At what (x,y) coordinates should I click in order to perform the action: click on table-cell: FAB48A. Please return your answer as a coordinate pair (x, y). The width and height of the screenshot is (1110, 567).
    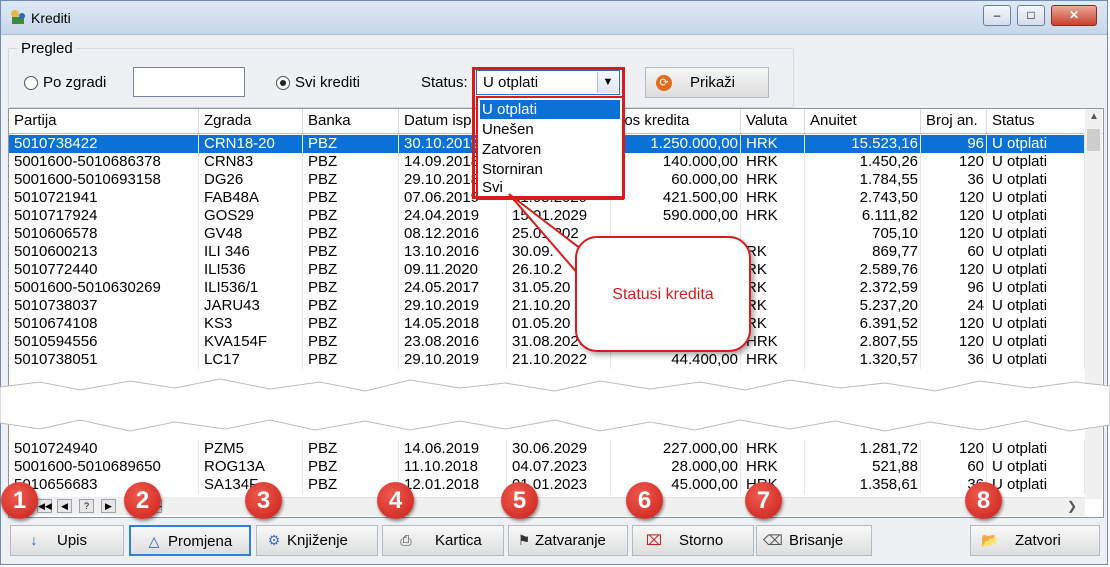
    Looking at the image, I should click on (251, 198).